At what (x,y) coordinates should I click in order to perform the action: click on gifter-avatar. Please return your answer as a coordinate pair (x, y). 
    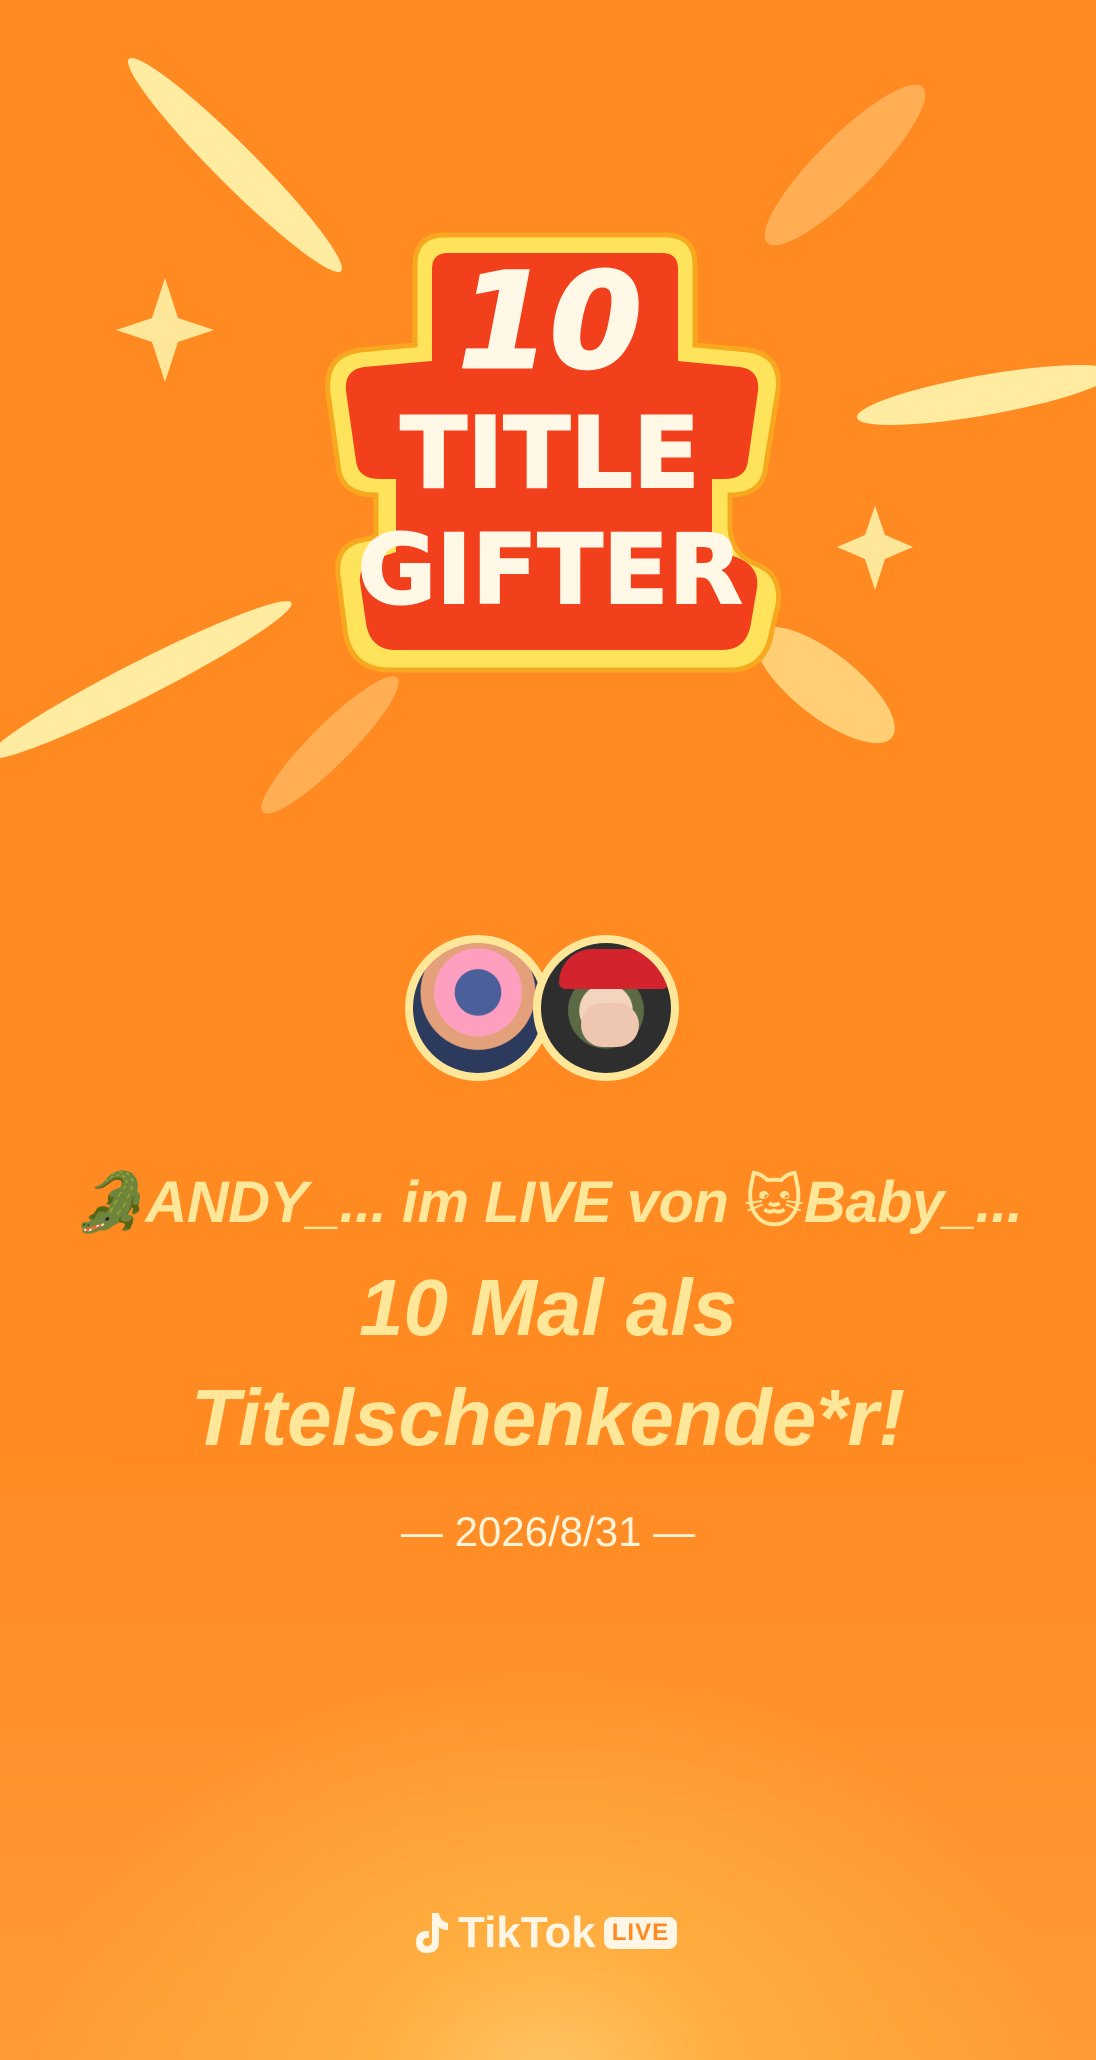
    Looking at the image, I should click on (478, 1008).